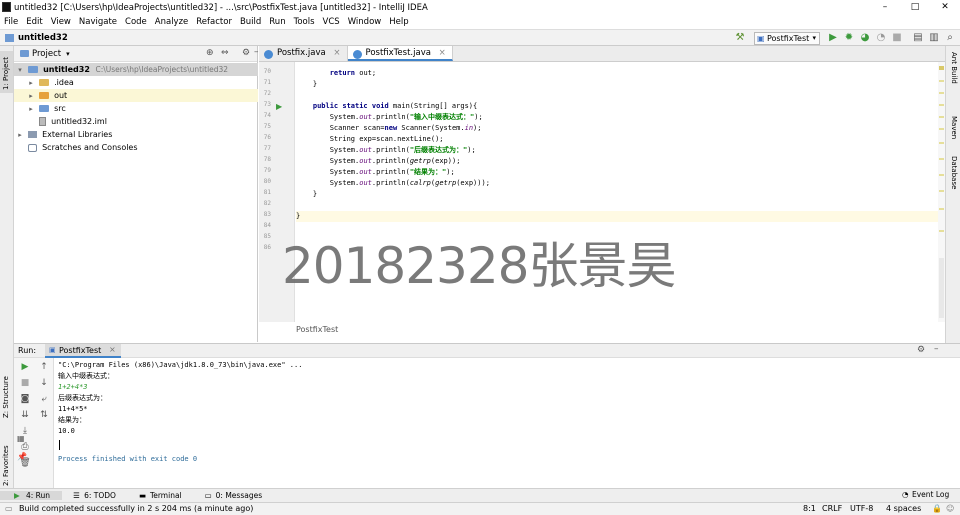 This screenshot has height=515, width=960. What do you see at coordinates (832, 508) in the screenshot?
I see `line-separator: CRLF` at bounding box center [832, 508].